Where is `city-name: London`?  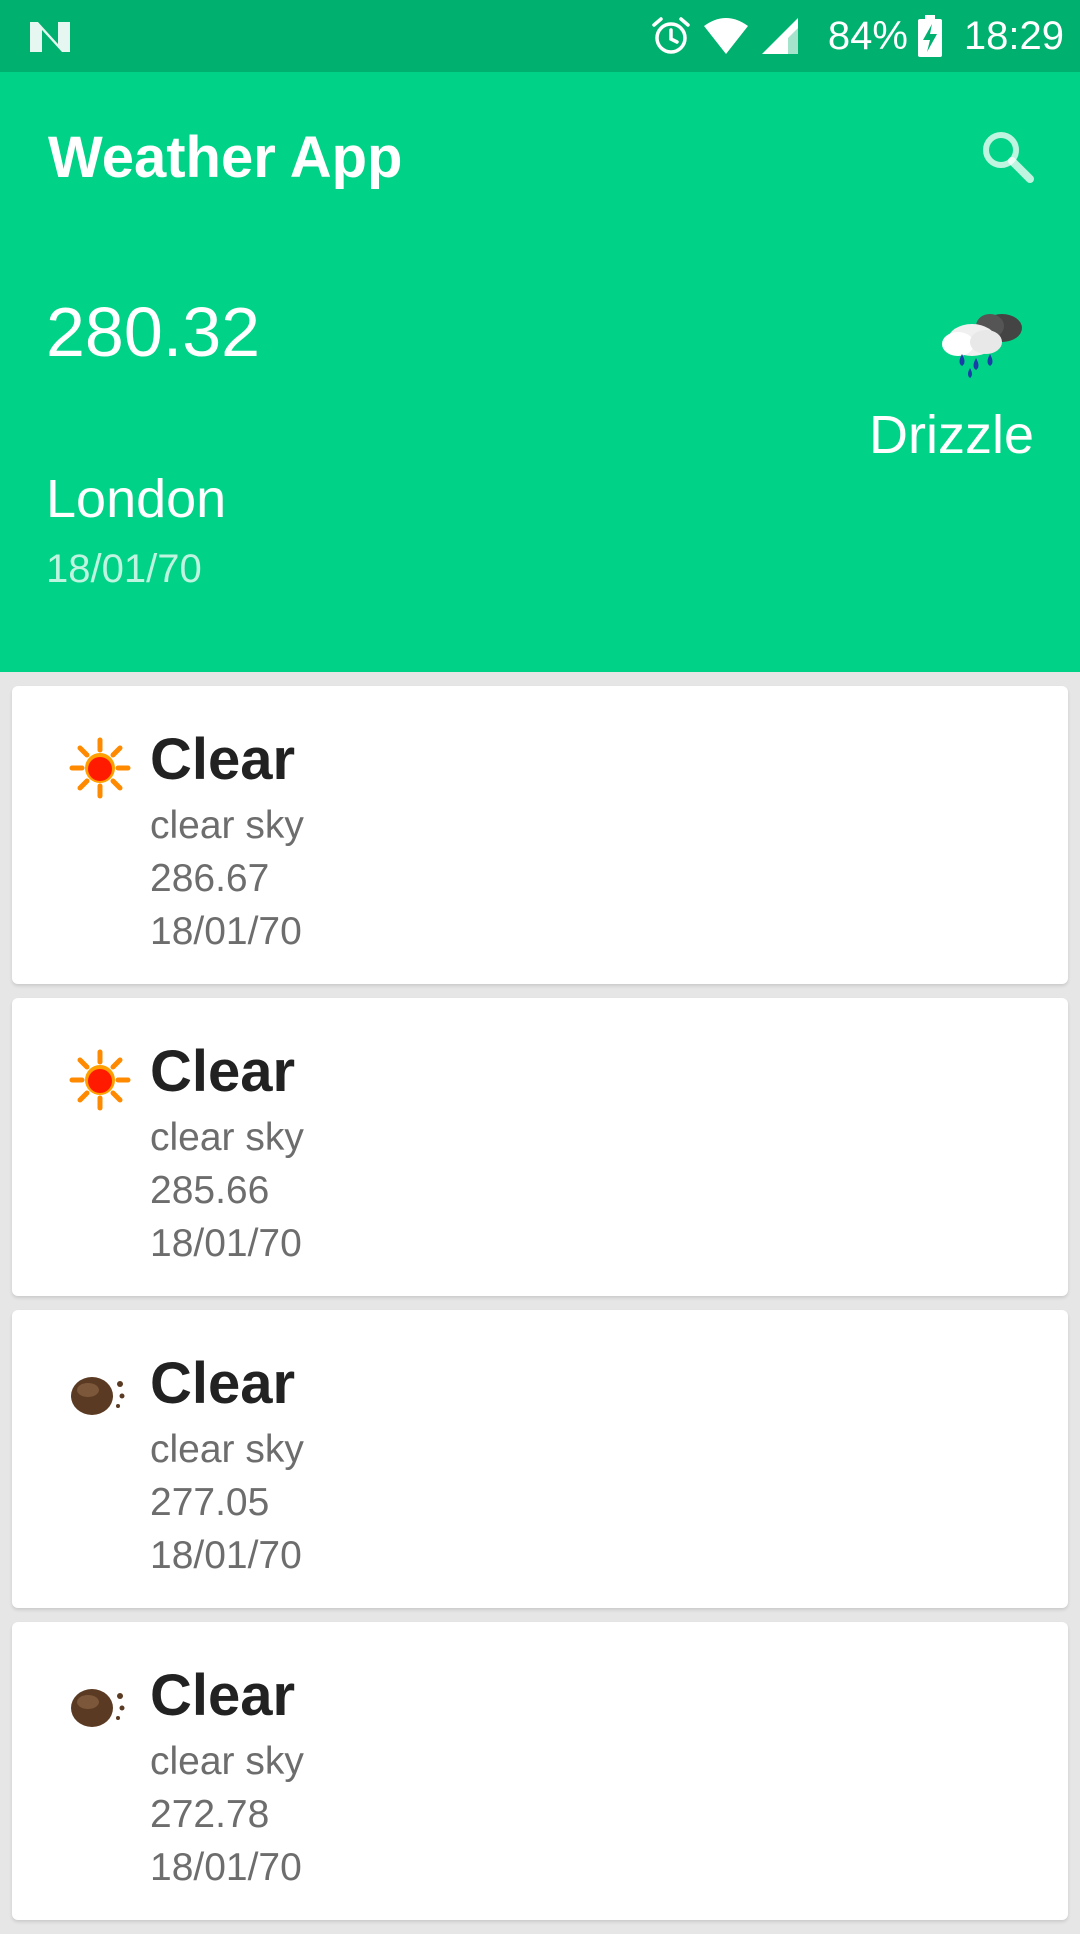 city-name: London is located at coordinates (136, 499).